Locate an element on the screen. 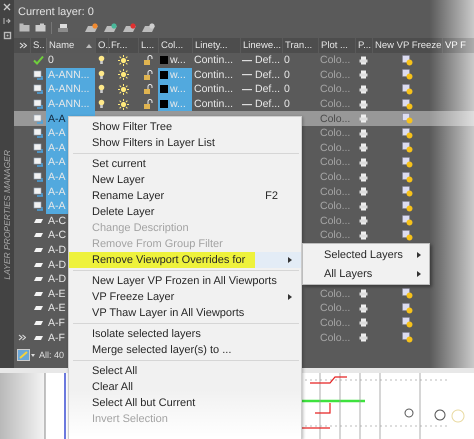 The height and width of the screenshot is (439, 474). current-layer-label: Current layer: 0 is located at coordinates (55, 12).